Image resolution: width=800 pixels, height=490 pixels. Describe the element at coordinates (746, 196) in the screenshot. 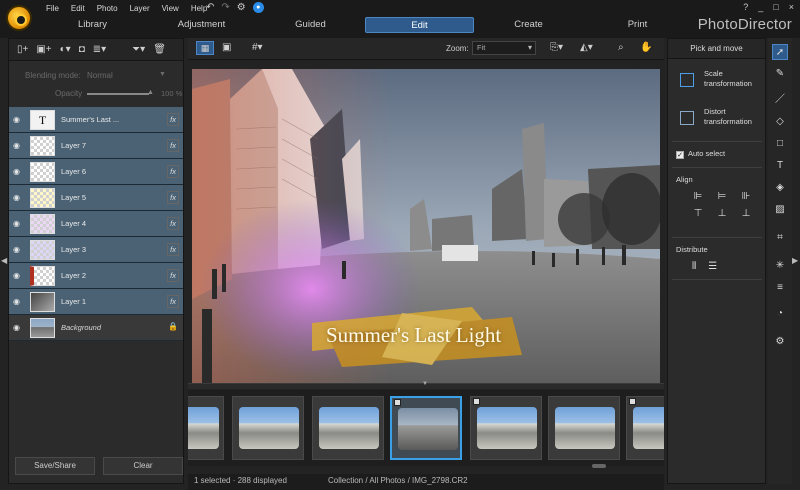

I see `align-right-icon: ⊪` at that location.